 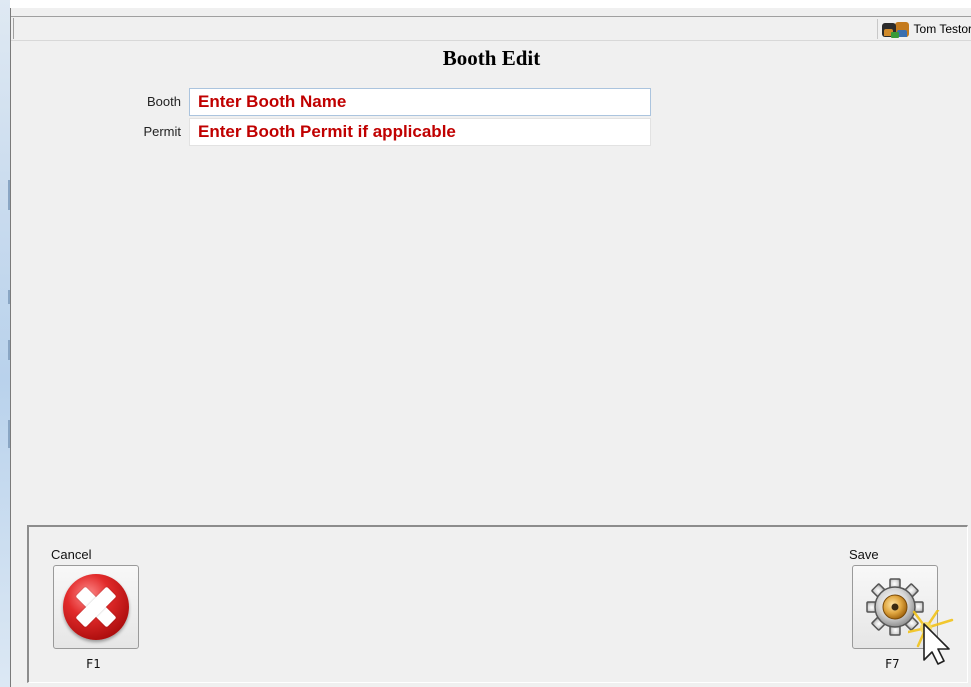 I want to click on save-shortcut-key: F7, so click(x=892, y=664).